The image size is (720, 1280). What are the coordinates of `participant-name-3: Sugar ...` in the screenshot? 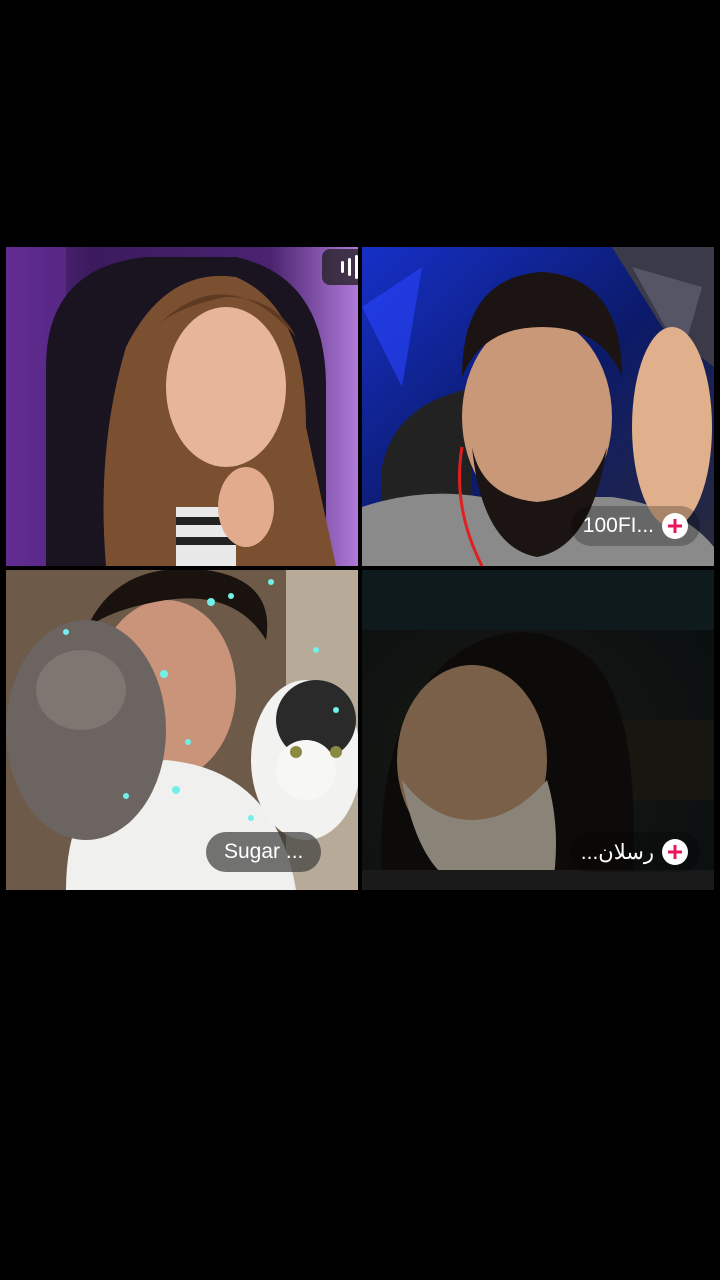 It's located at (264, 851).